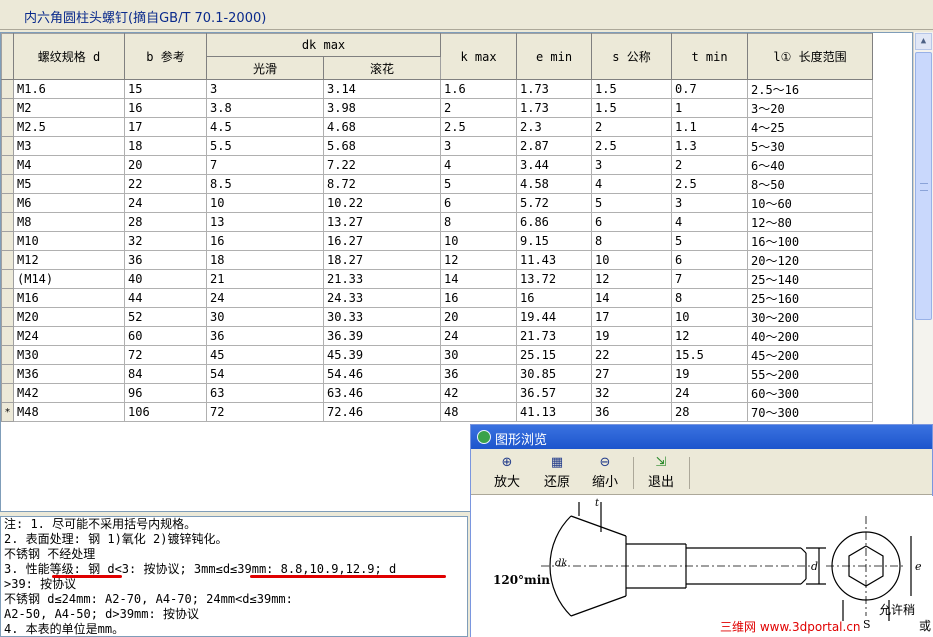 This screenshot has height=637, width=933. What do you see at coordinates (478, 393) in the screenshot?
I see `cell-k: 42` at bounding box center [478, 393].